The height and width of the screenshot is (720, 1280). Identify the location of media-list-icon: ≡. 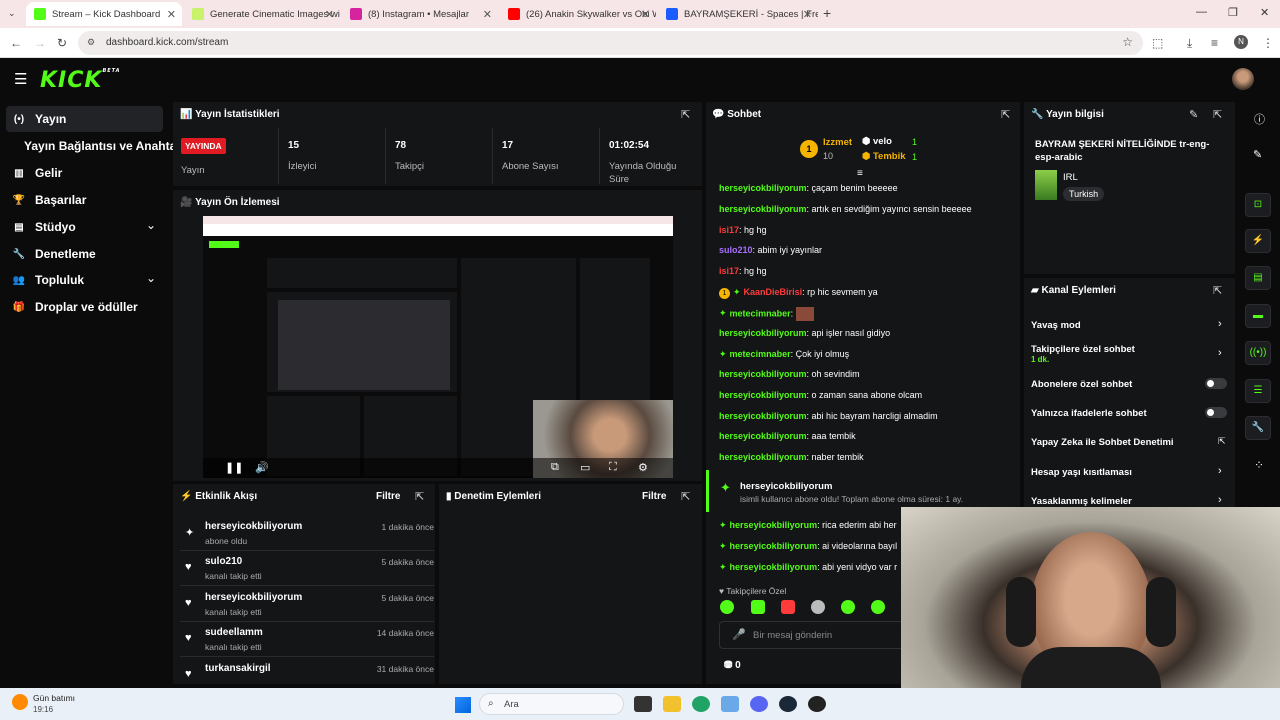
(1214, 43).